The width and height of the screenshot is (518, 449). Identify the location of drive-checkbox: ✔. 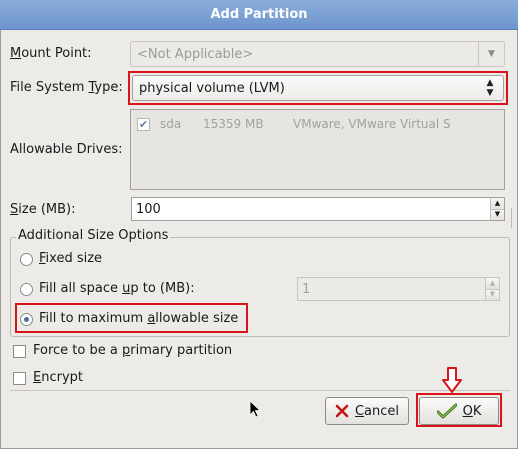
(143, 124).